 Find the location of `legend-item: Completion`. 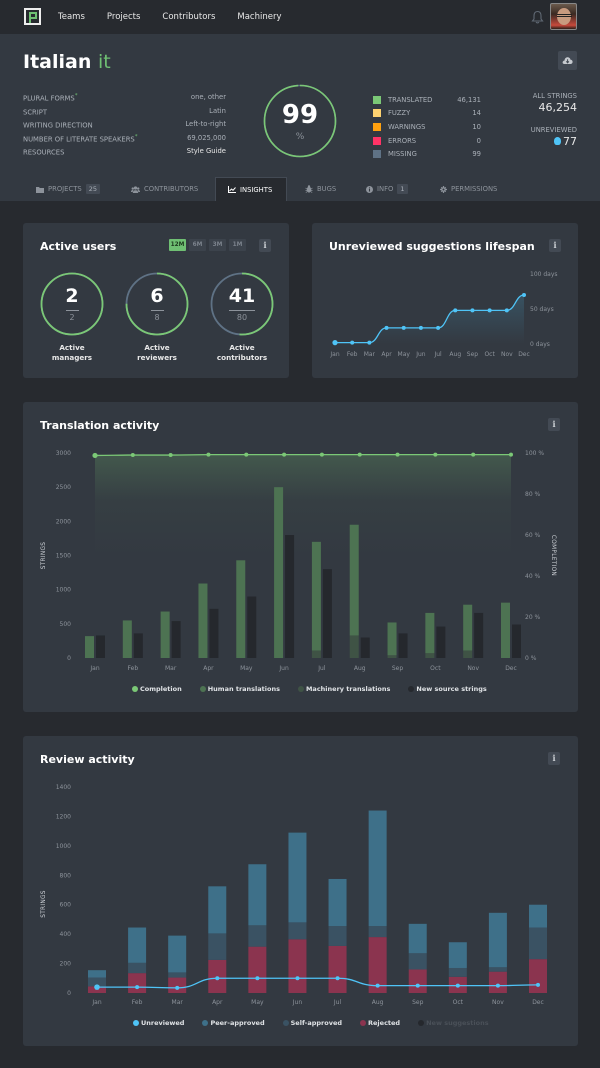

legend-item: Completion is located at coordinates (157, 689).